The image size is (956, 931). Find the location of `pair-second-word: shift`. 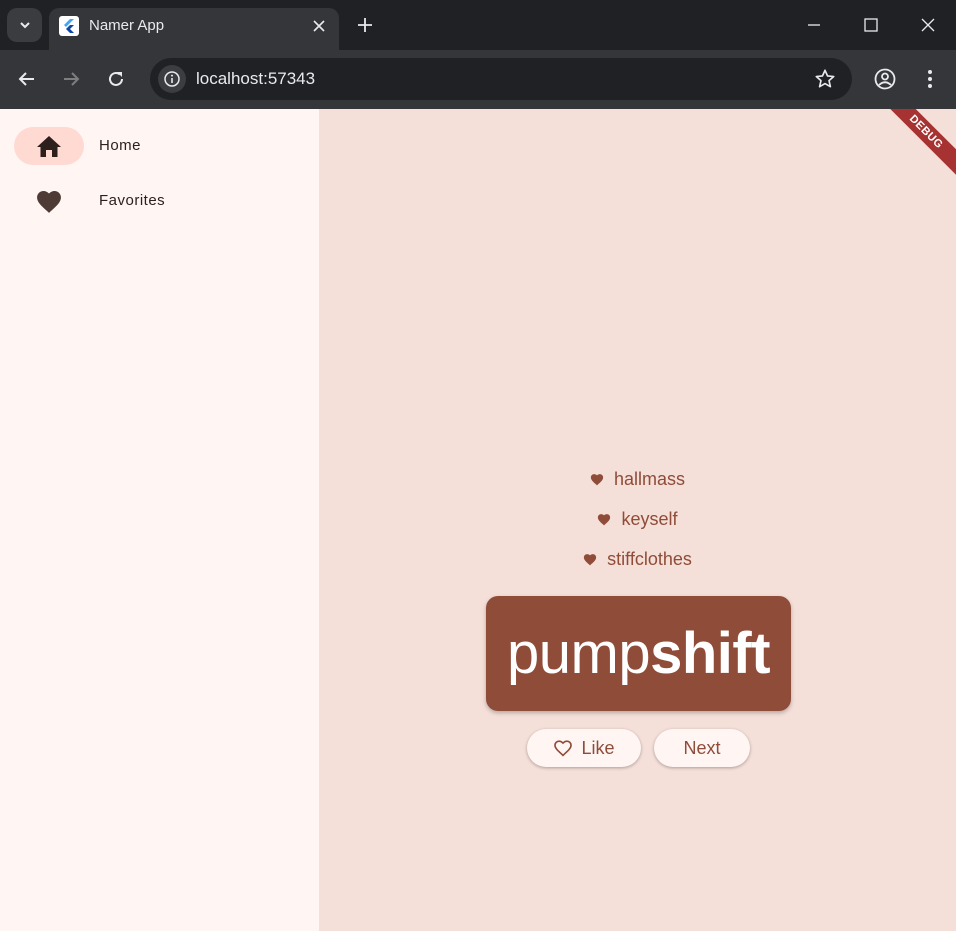

pair-second-word: shift is located at coordinates (710, 653).